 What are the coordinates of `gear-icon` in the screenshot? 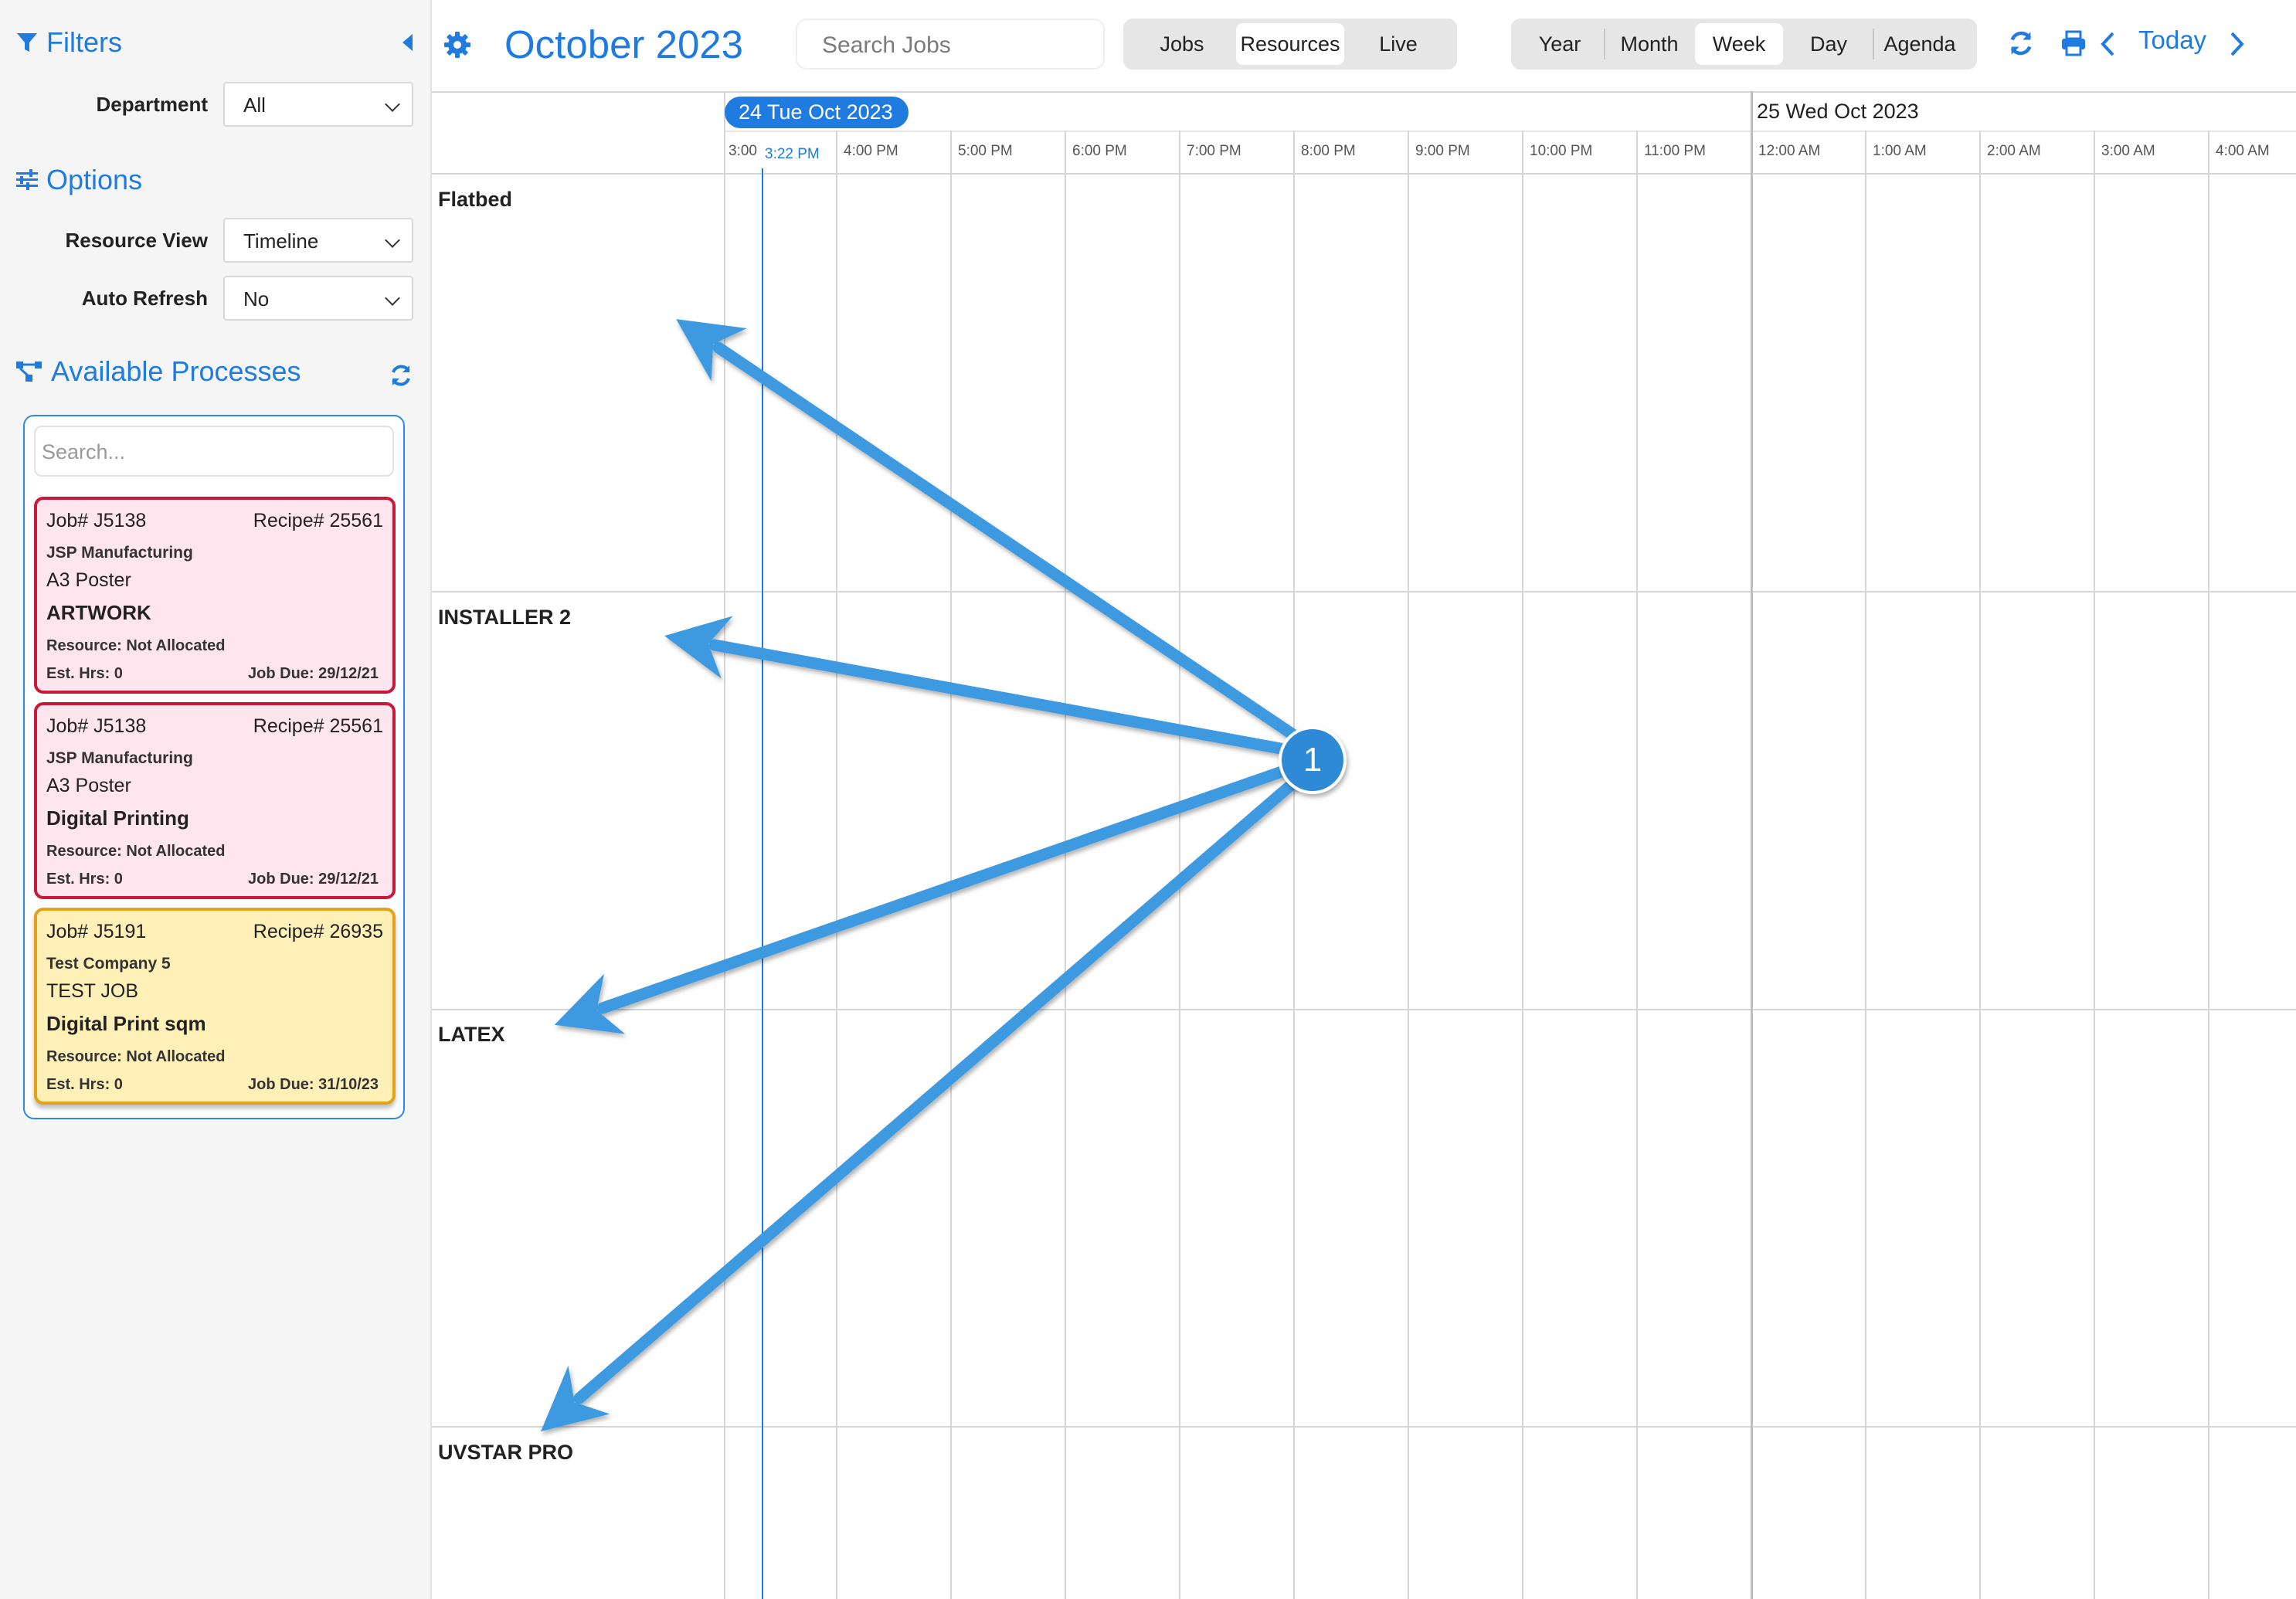 It's located at (457, 45).